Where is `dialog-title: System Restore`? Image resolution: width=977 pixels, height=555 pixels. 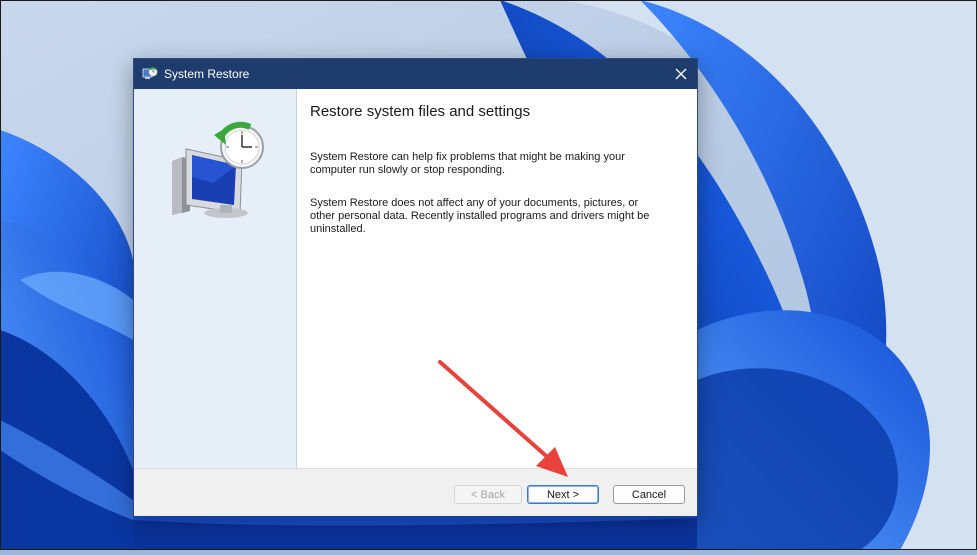
dialog-title: System Restore is located at coordinates (207, 74).